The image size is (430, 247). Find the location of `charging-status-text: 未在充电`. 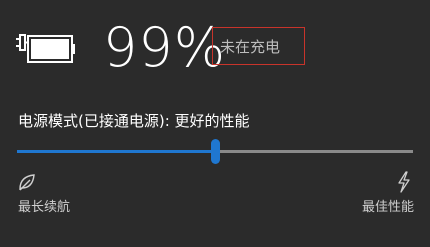

charging-status-text: 未在充电 is located at coordinates (250, 46).